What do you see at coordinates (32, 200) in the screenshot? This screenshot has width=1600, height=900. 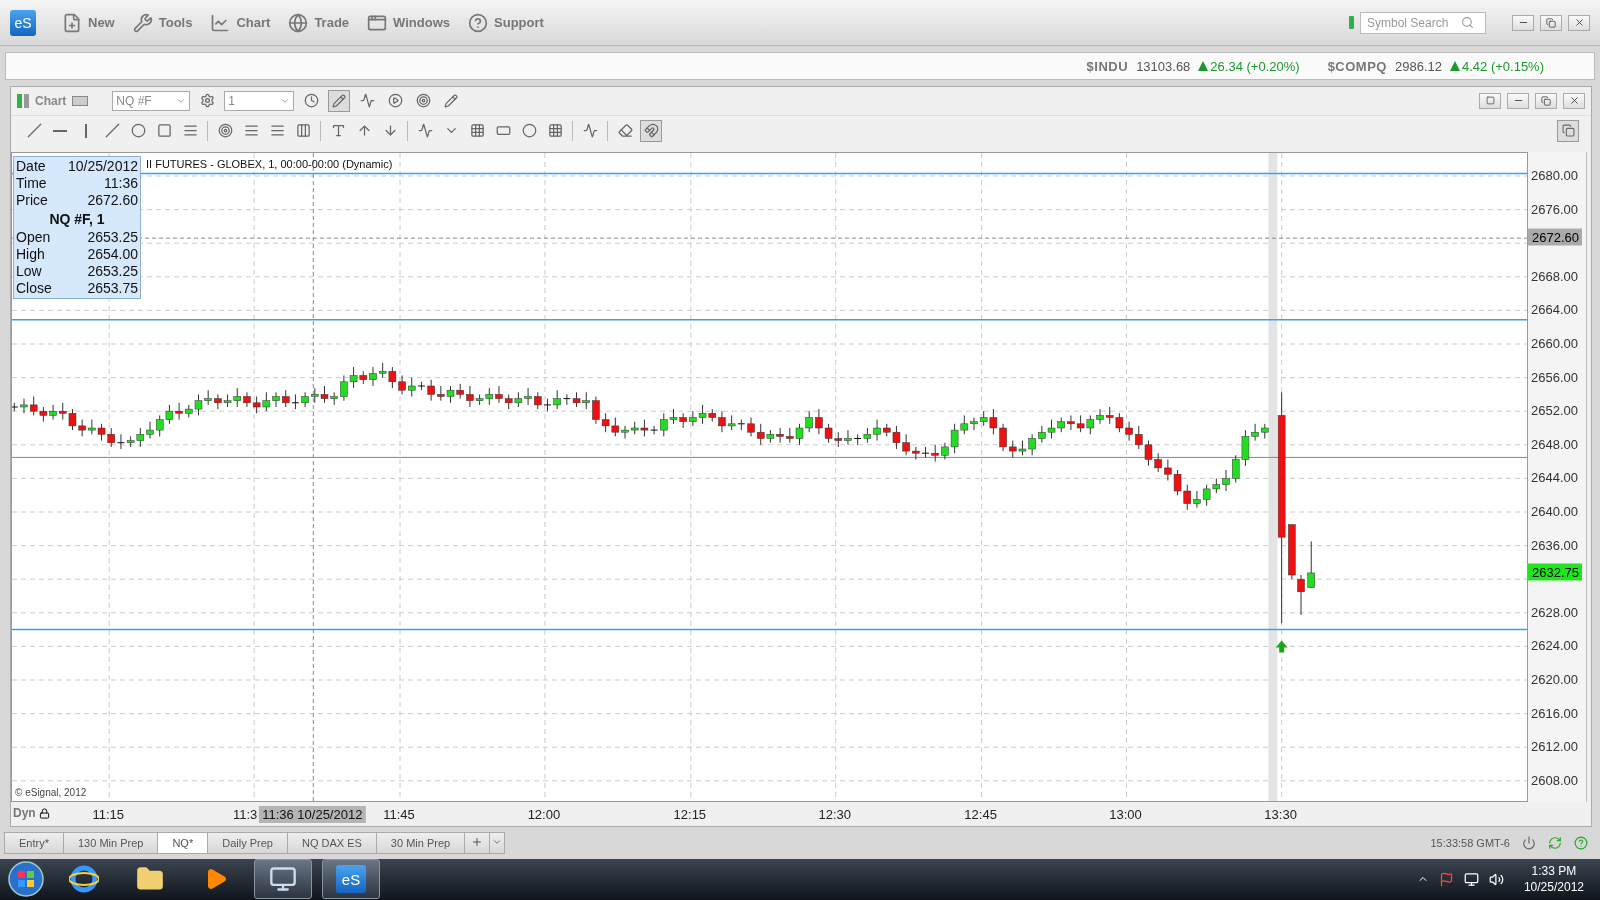 I see `data-label: Price` at bounding box center [32, 200].